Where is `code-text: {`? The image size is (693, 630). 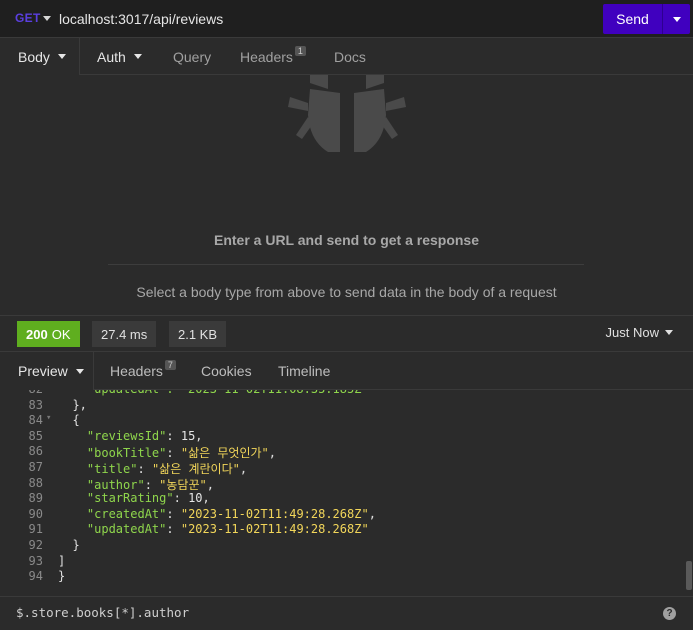
code-text: { is located at coordinates (69, 420).